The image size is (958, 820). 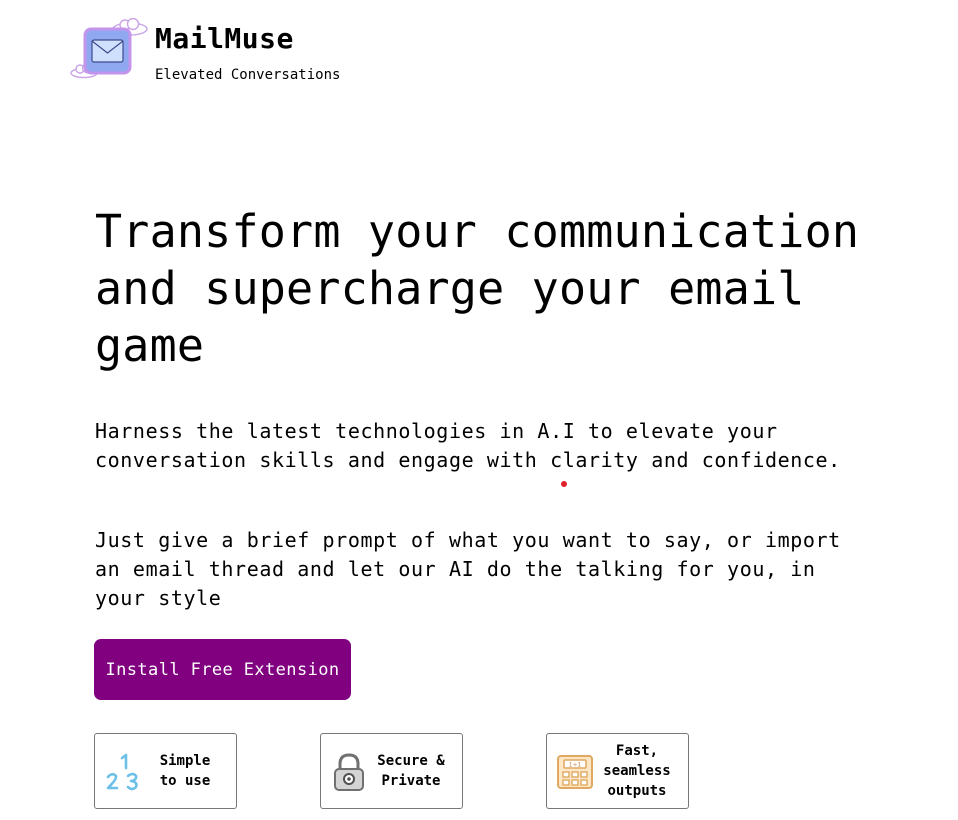 I want to click on feature-label: Secure & Private, so click(x=411, y=771).